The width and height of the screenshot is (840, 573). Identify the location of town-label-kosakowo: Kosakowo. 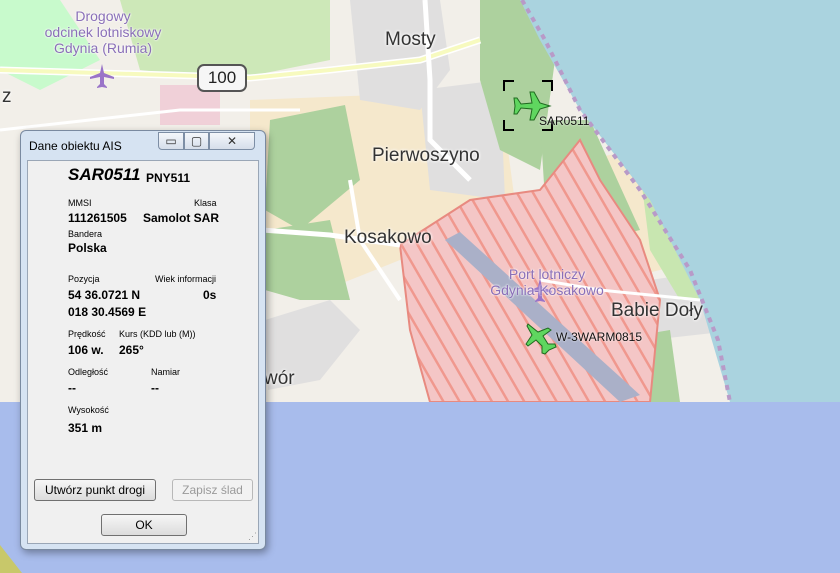
(388, 237).